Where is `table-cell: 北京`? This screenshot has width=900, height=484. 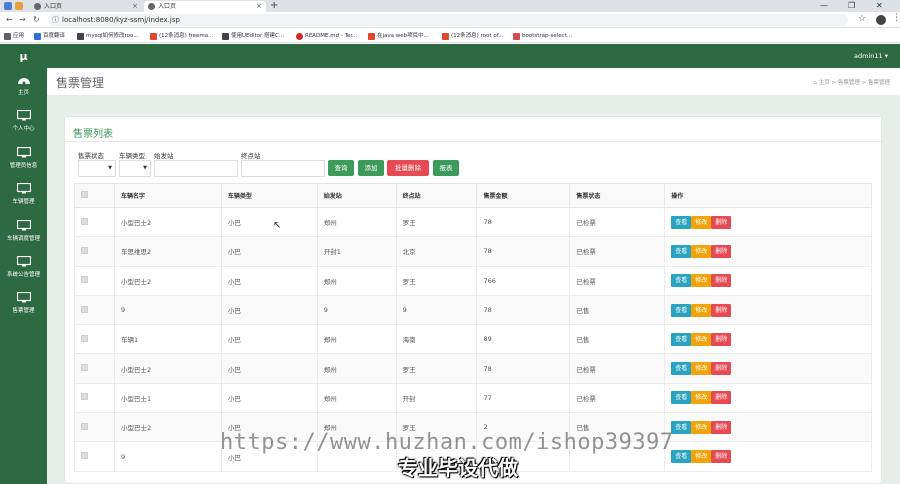
table-cell: 北京 is located at coordinates (436, 251).